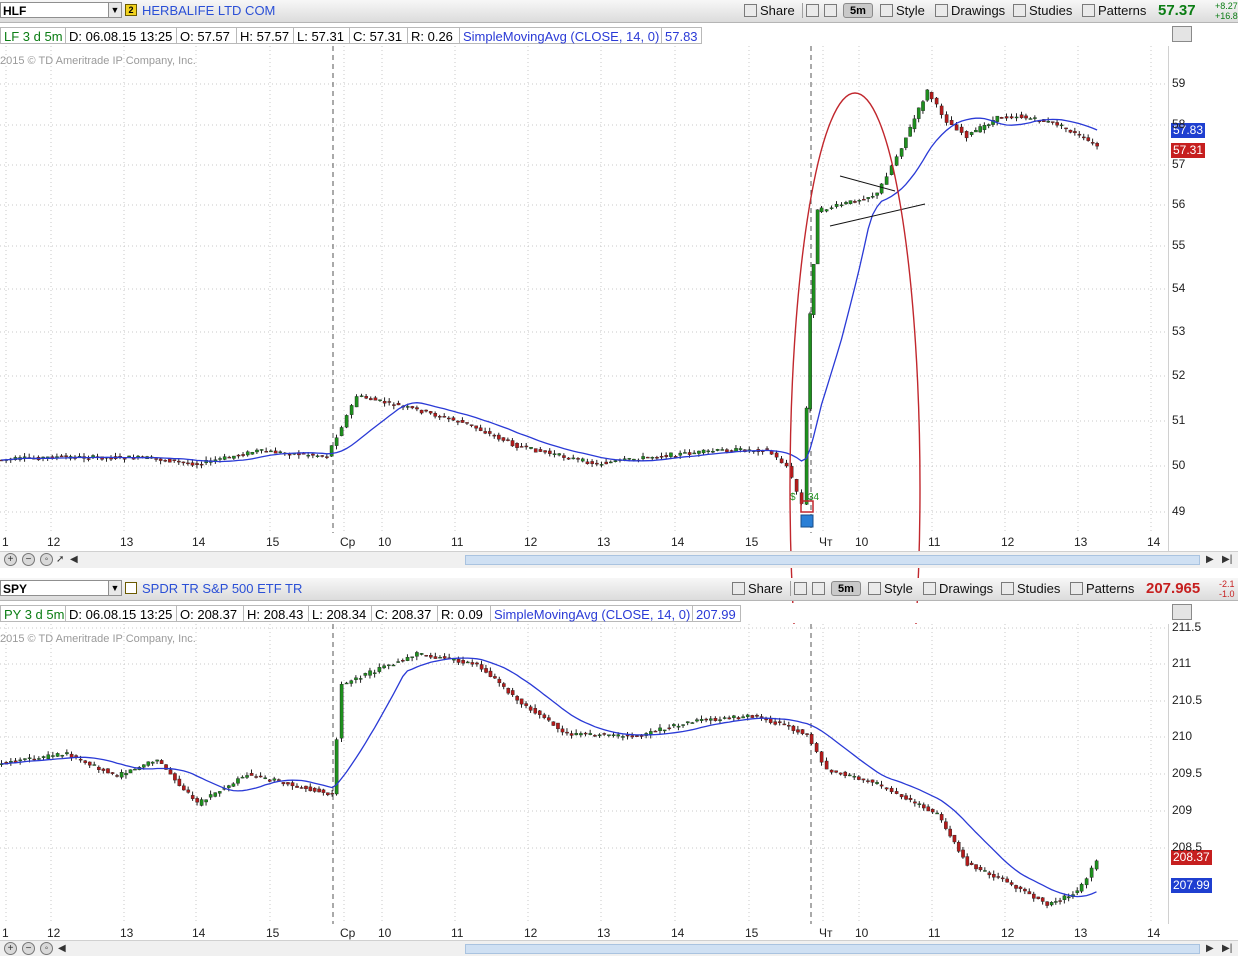 This screenshot has height=957, width=1238. Describe the element at coordinates (1210, 560) in the screenshot. I see `scroll-right-icon: ▶` at that location.